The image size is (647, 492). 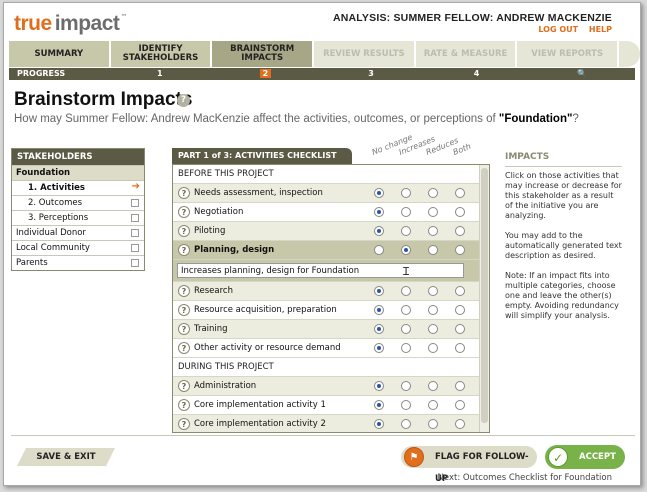 What do you see at coordinates (331, 386) in the screenshot?
I see `checklist-row: ? Administration` at bounding box center [331, 386].